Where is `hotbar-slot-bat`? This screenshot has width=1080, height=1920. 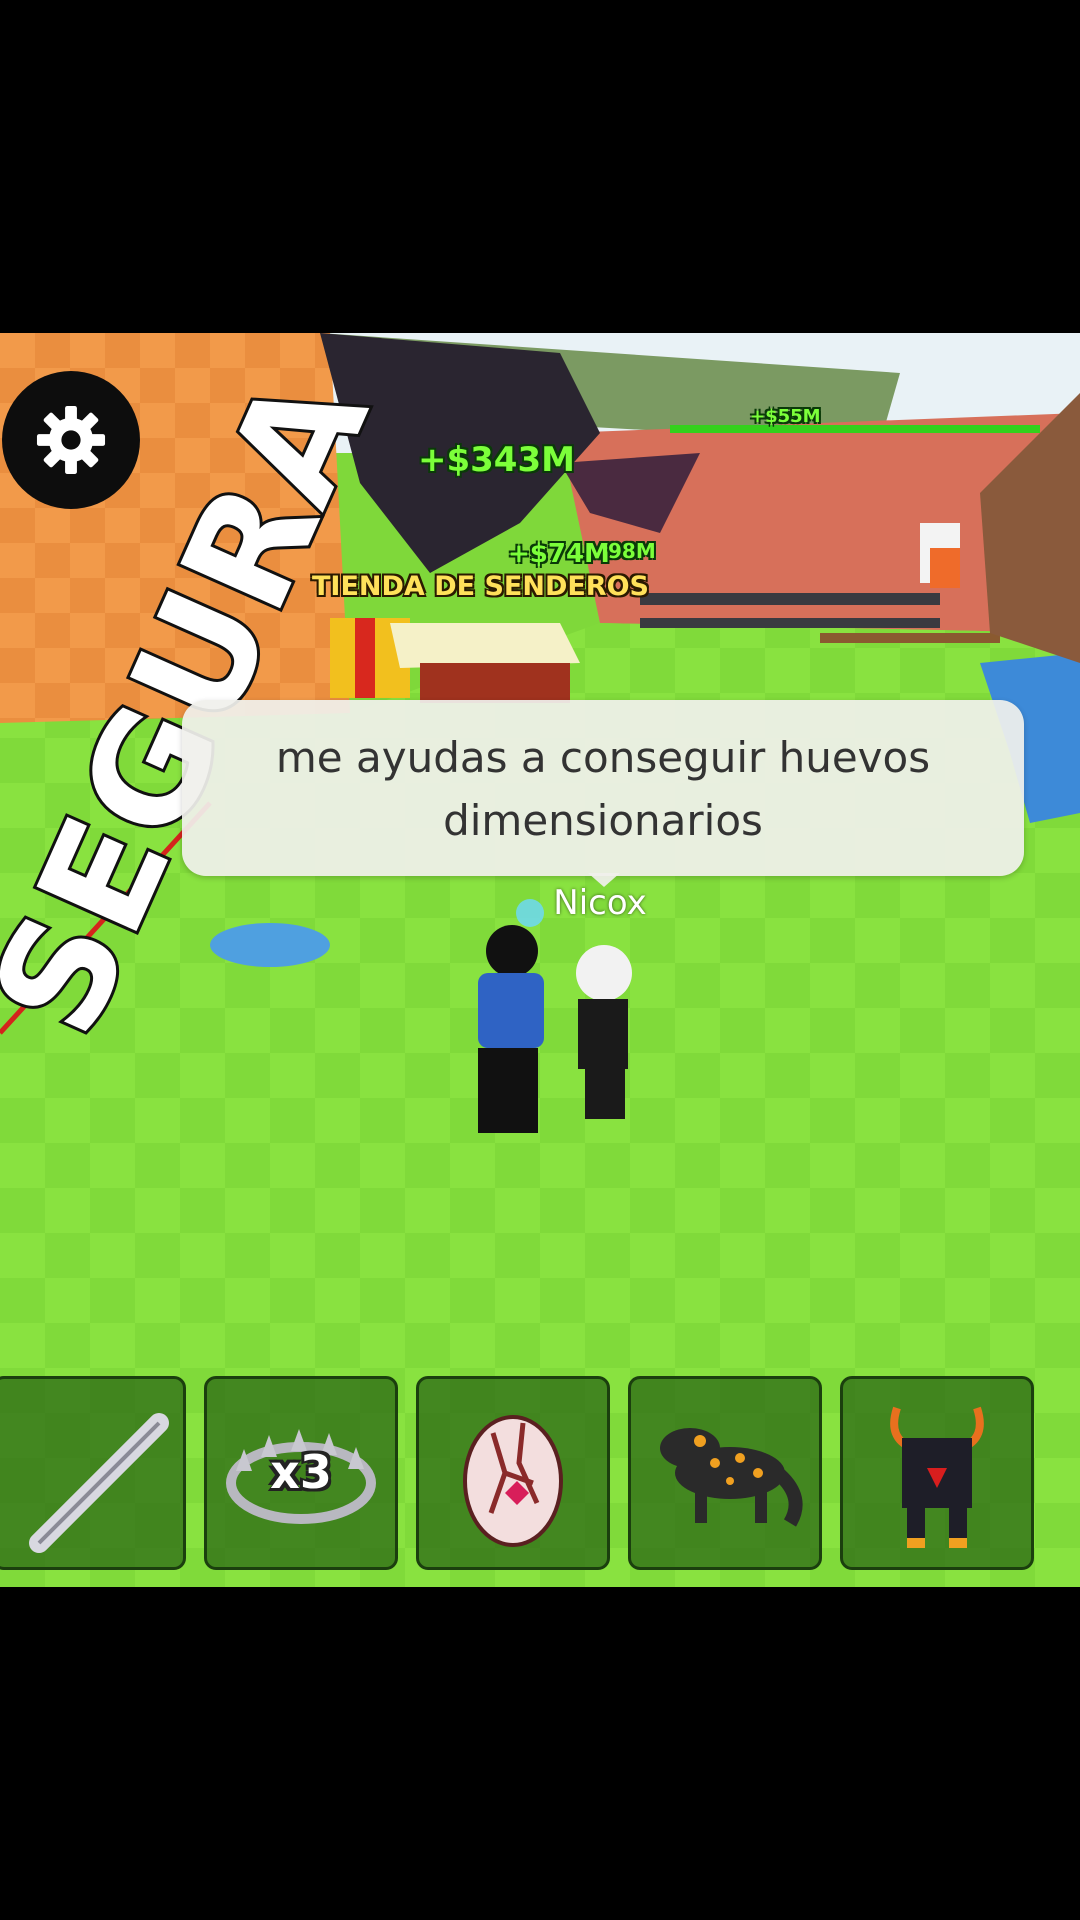
hotbar-slot-bat is located at coordinates (93, 1473).